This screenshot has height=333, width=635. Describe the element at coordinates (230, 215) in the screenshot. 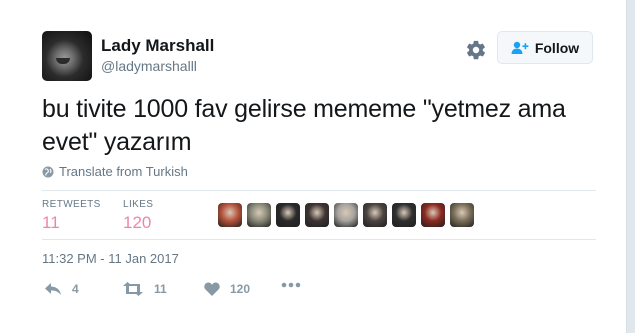

I see `avatar-red-face` at that location.